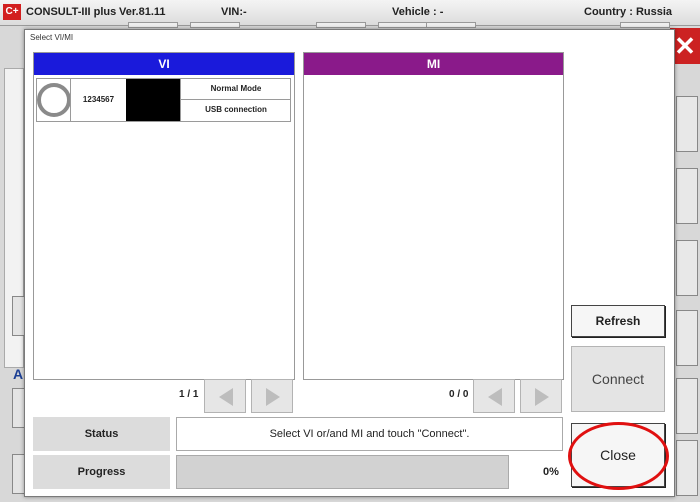 Image resolution: width=700 pixels, height=502 pixels. What do you see at coordinates (101, 434) in the screenshot?
I see `status-label: Status` at bounding box center [101, 434].